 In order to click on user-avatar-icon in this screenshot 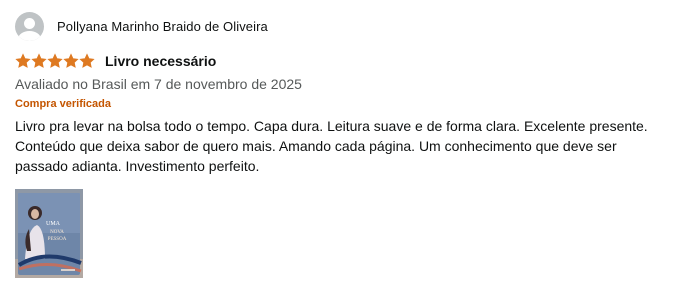, I will do `click(29, 26)`.